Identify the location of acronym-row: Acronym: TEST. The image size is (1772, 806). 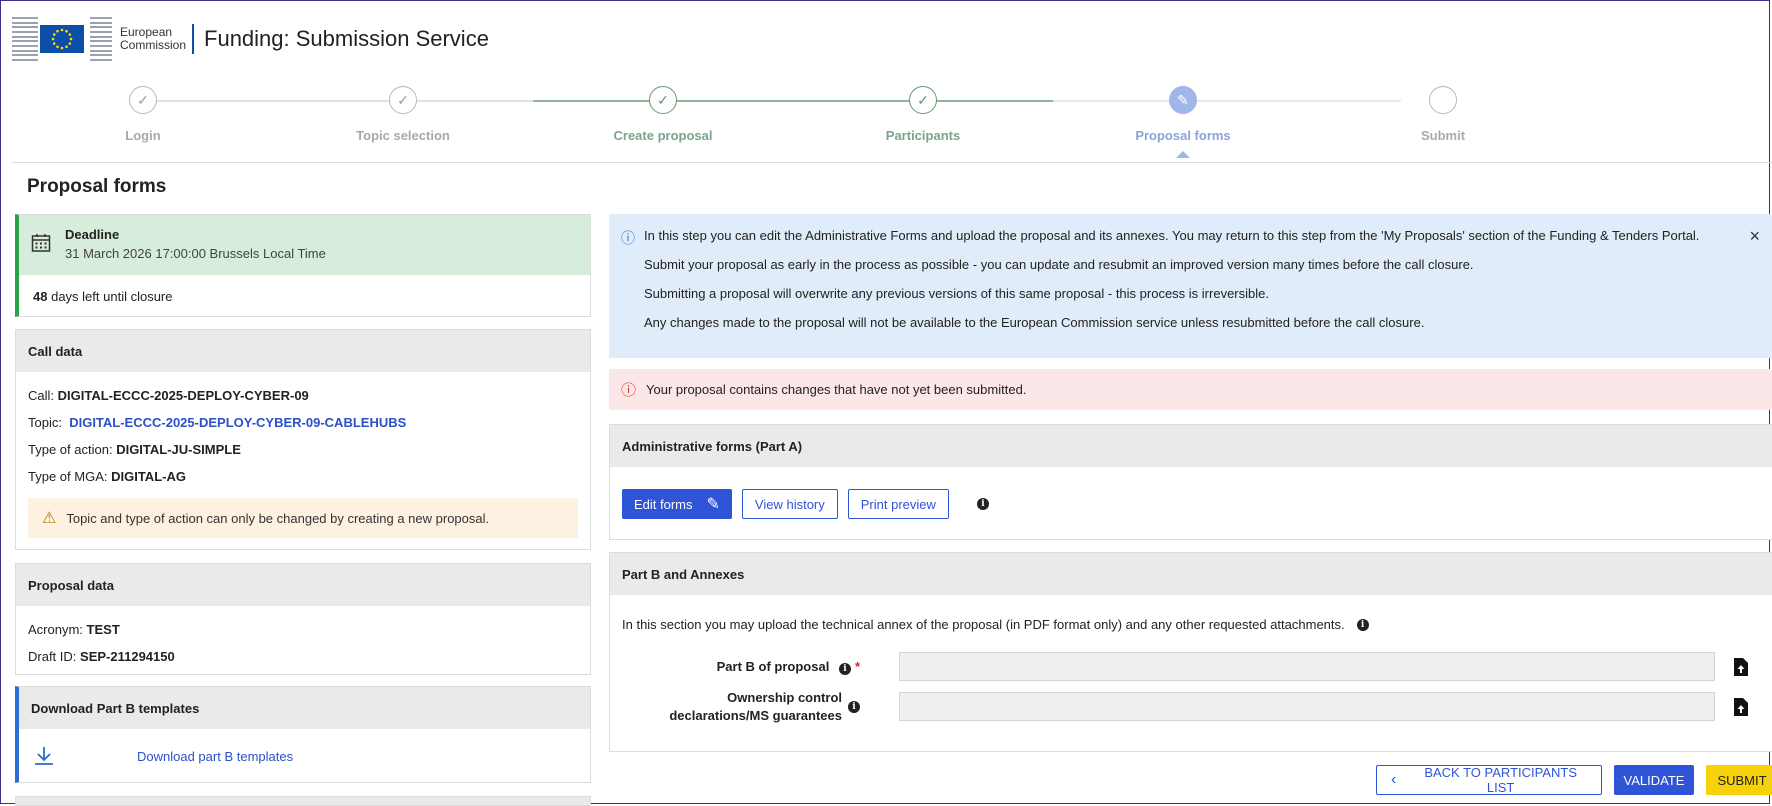
(303, 629).